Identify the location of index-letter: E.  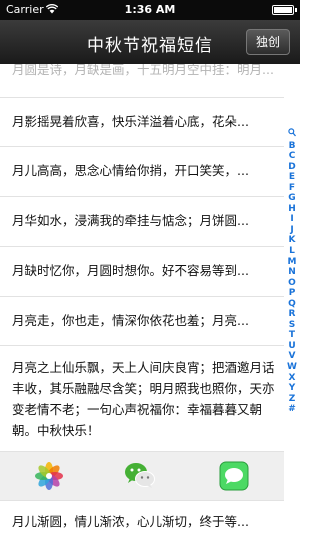
(292, 177).